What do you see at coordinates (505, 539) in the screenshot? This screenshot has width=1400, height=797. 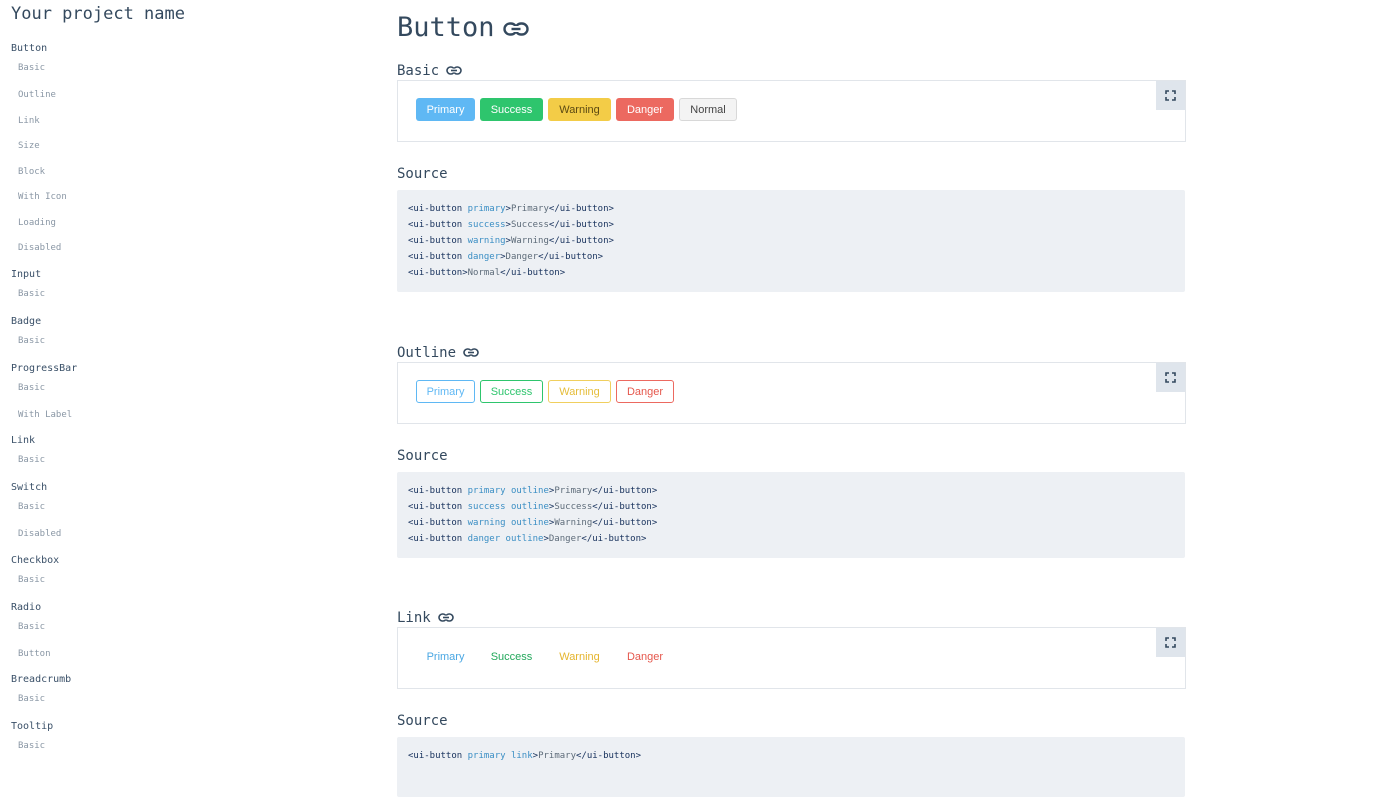 I see `code-token: danger outline` at bounding box center [505, 539].